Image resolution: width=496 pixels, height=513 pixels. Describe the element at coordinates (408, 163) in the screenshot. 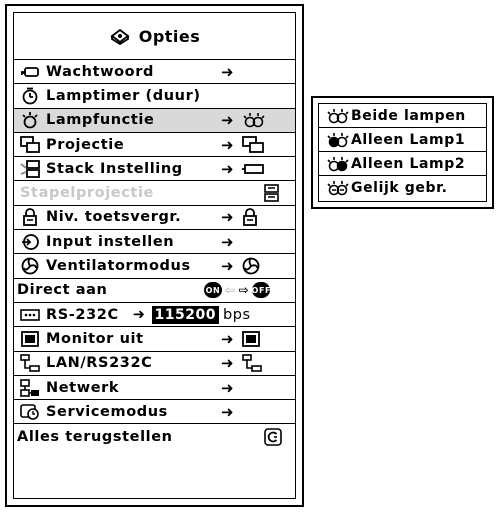

I see `submenu-item-label: Alleen Lamp2` at that location.